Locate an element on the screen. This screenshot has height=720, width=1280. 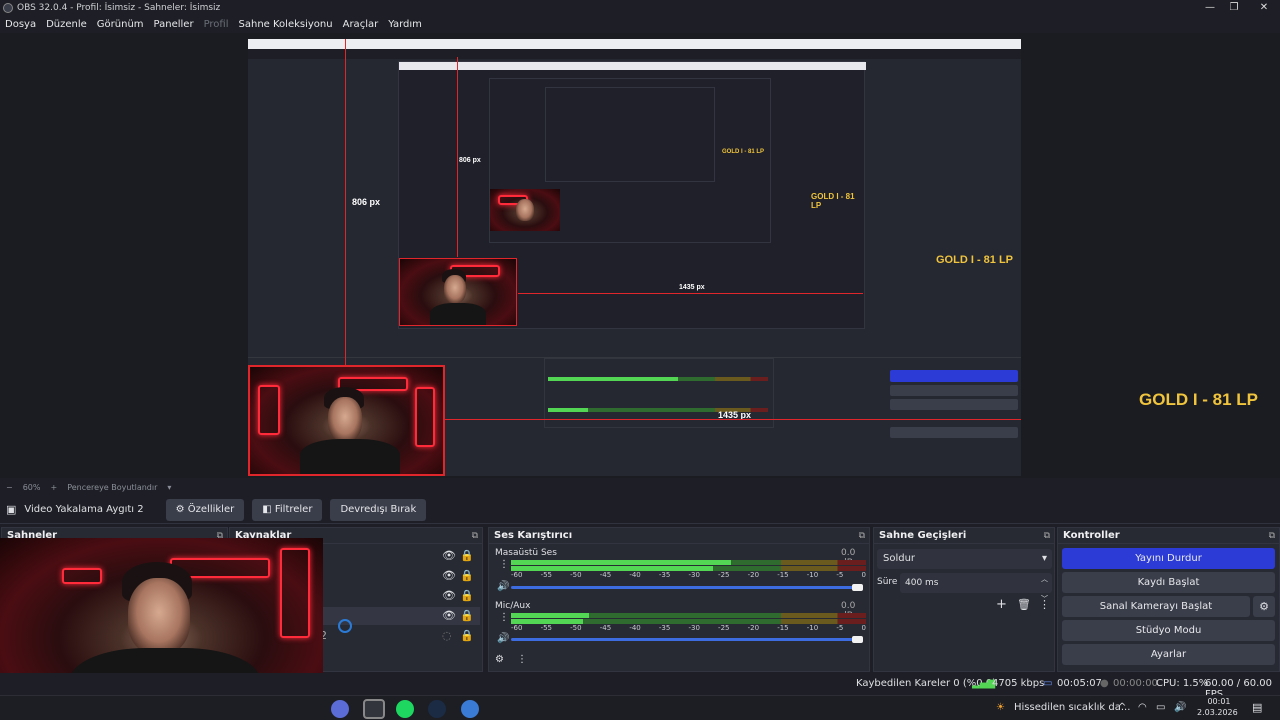
add-icon: + is located at coordinates (1001, 604).